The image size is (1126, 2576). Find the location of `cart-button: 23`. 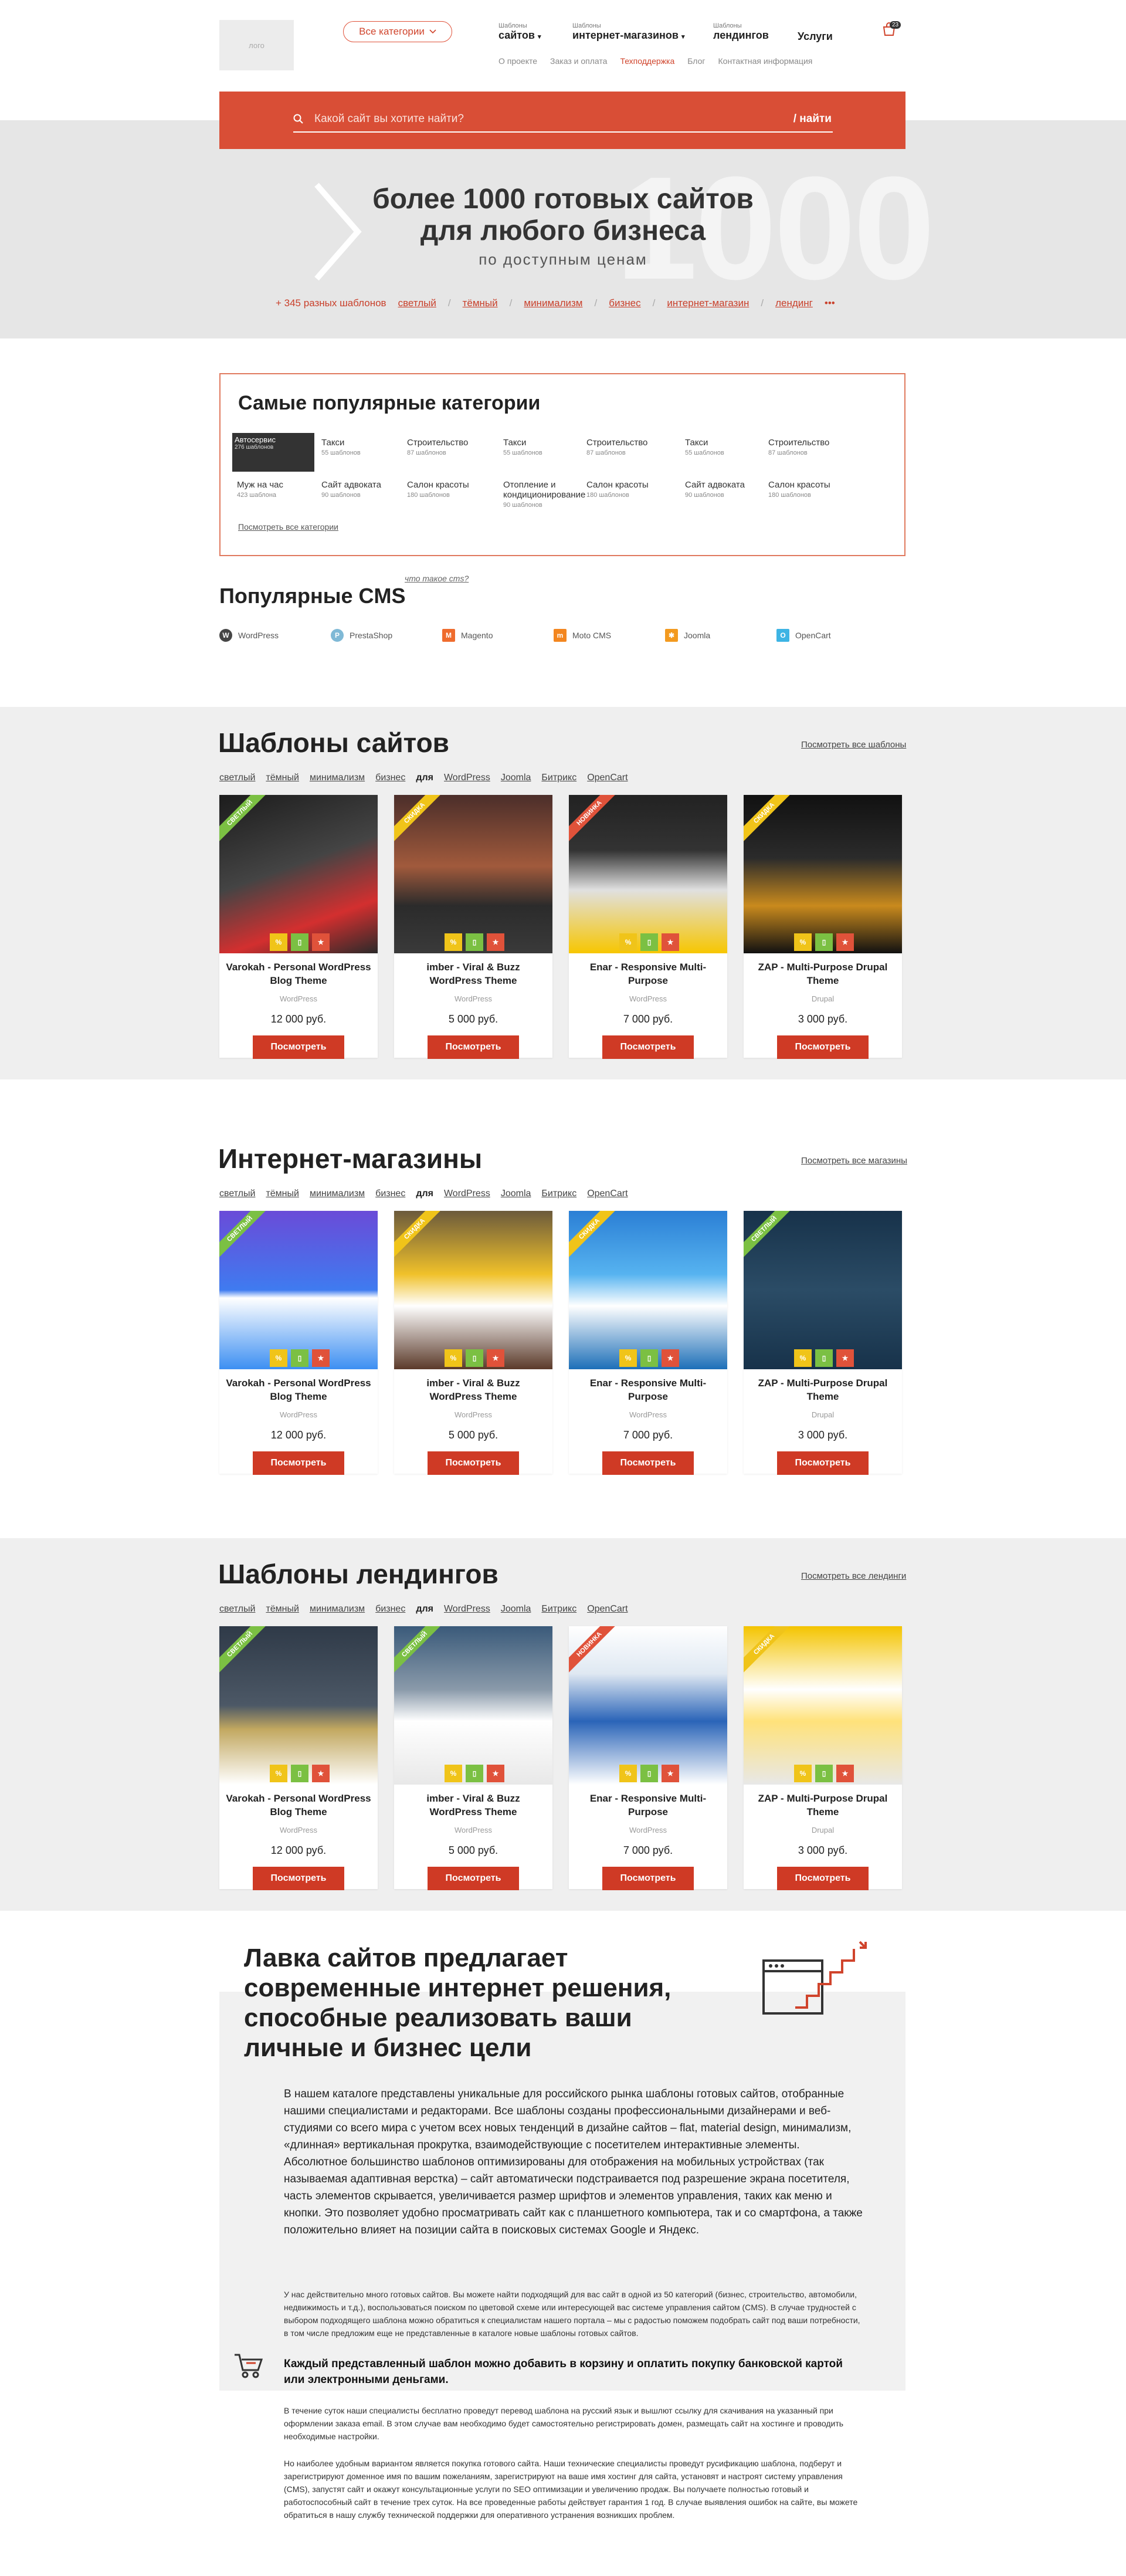

cart-button: 23 is located at coordinates (891, 30).